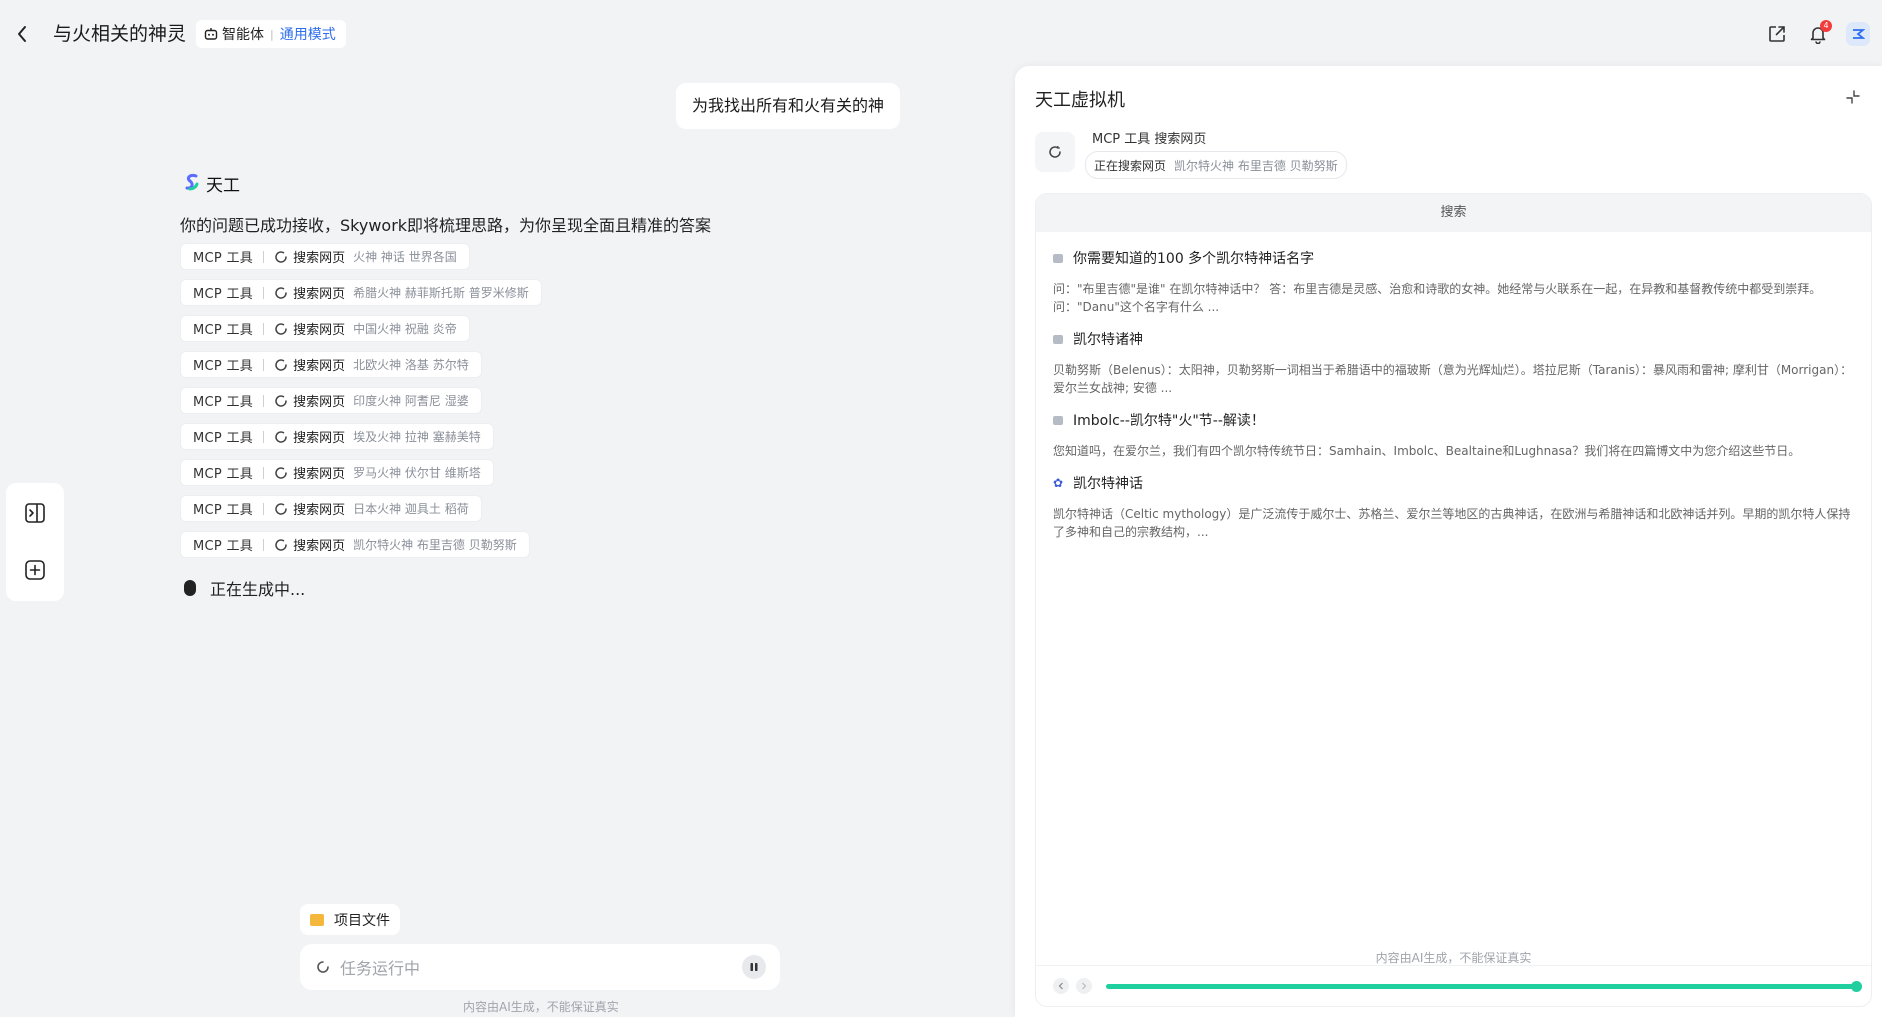 Image resolution: width=1882 pixels, height=1017 pixels. I want to click on tool-call-chip: MCP 工具 搜索网页 希腊火神 赫菲斯托斯 普罗米修斯, so click(361, 292).